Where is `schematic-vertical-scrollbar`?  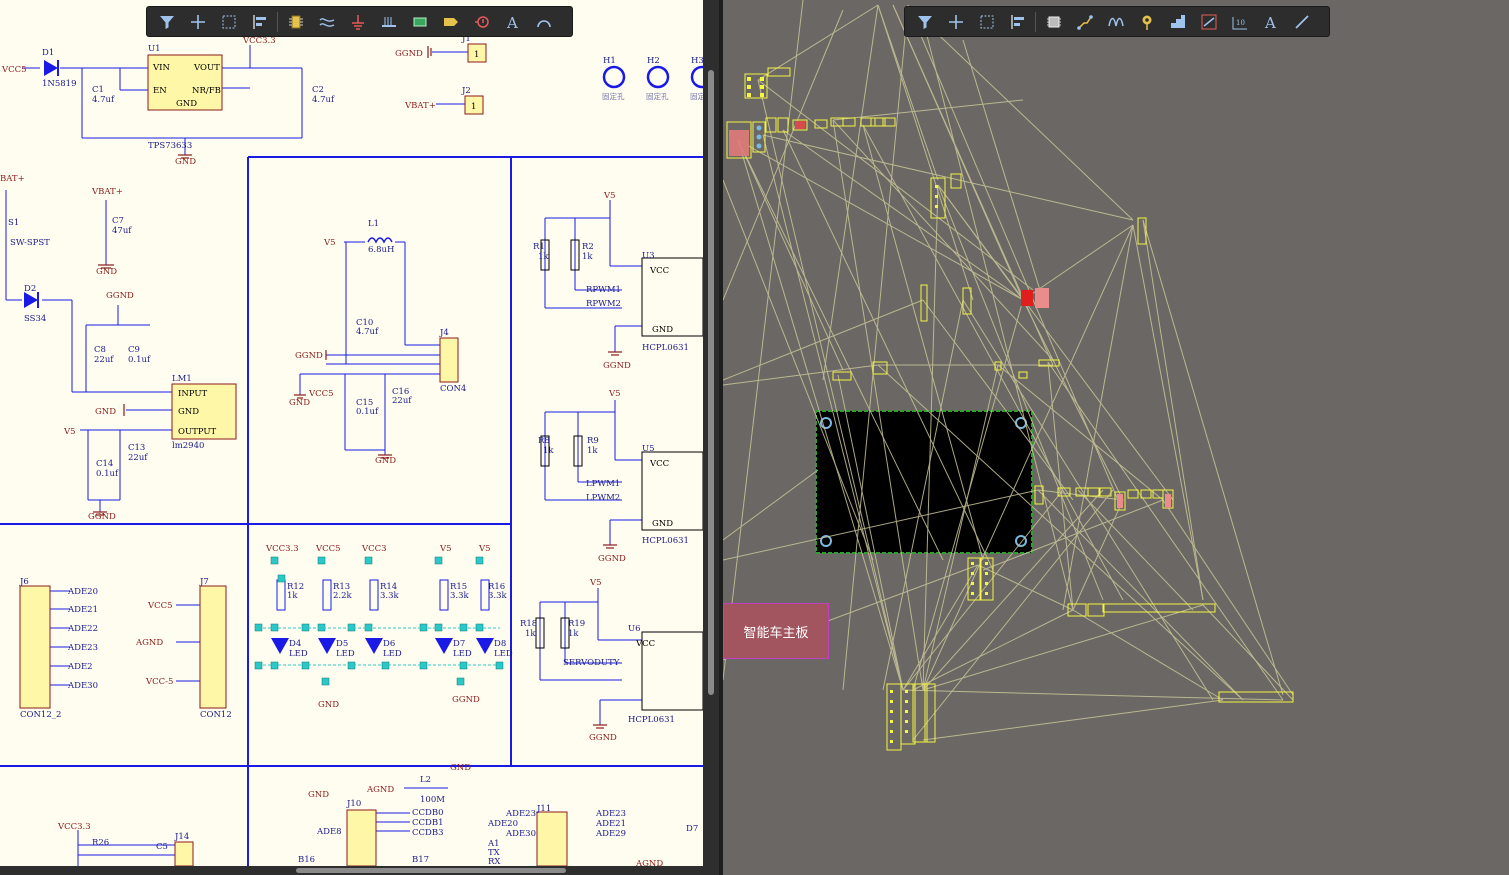
schematic-vertical-scrollbar is located at coordinates (711, 437).